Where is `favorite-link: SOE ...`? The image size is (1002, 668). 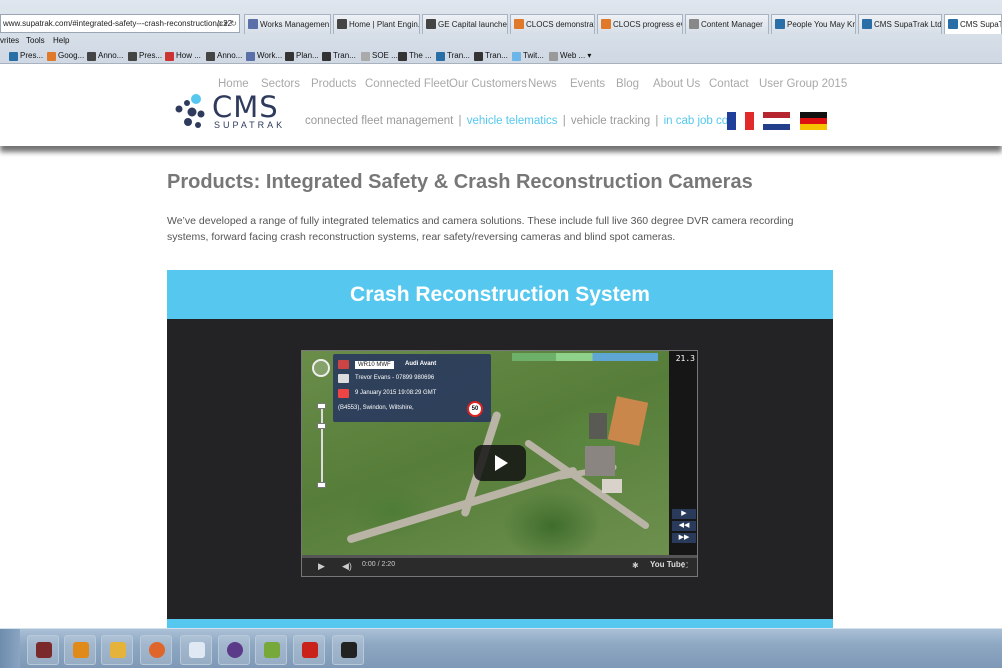
favorite-link: SOE ... is located at coordinates (379, 56).